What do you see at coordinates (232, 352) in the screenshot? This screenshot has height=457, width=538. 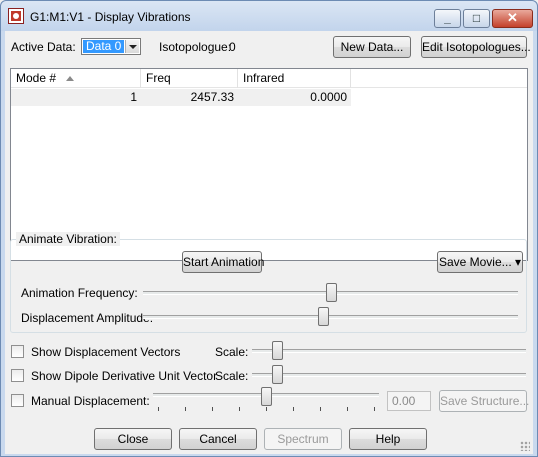 I see `displacement-scale-label: Scale:` at bounding box center [232, 352].